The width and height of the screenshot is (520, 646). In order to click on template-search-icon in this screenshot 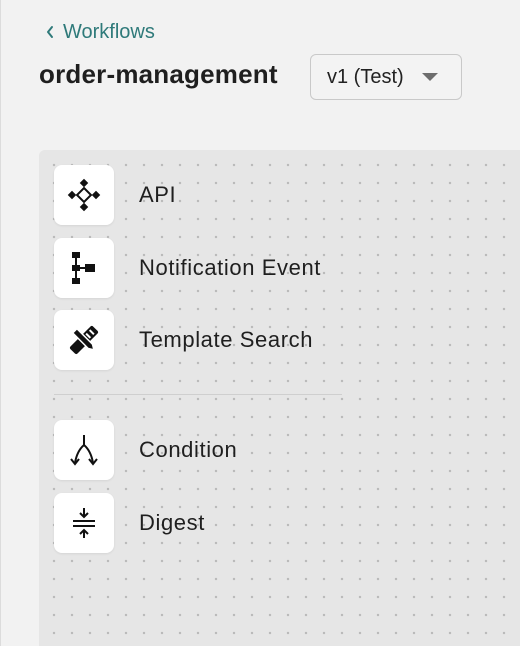, I will do `click(84, 340)`.